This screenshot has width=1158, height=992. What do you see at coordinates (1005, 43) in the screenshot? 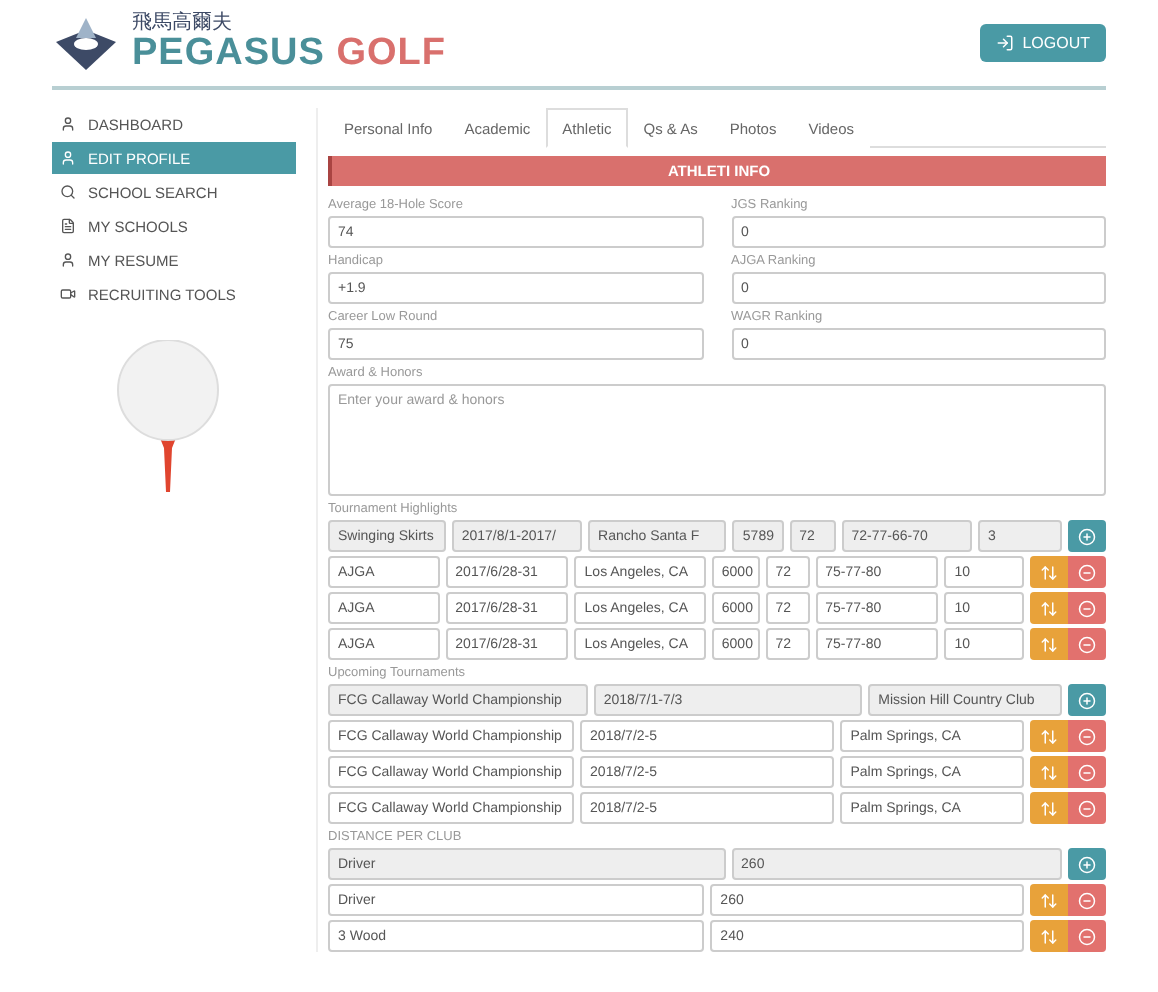
I see `logout-icon` at bounding box center [1005, 43].